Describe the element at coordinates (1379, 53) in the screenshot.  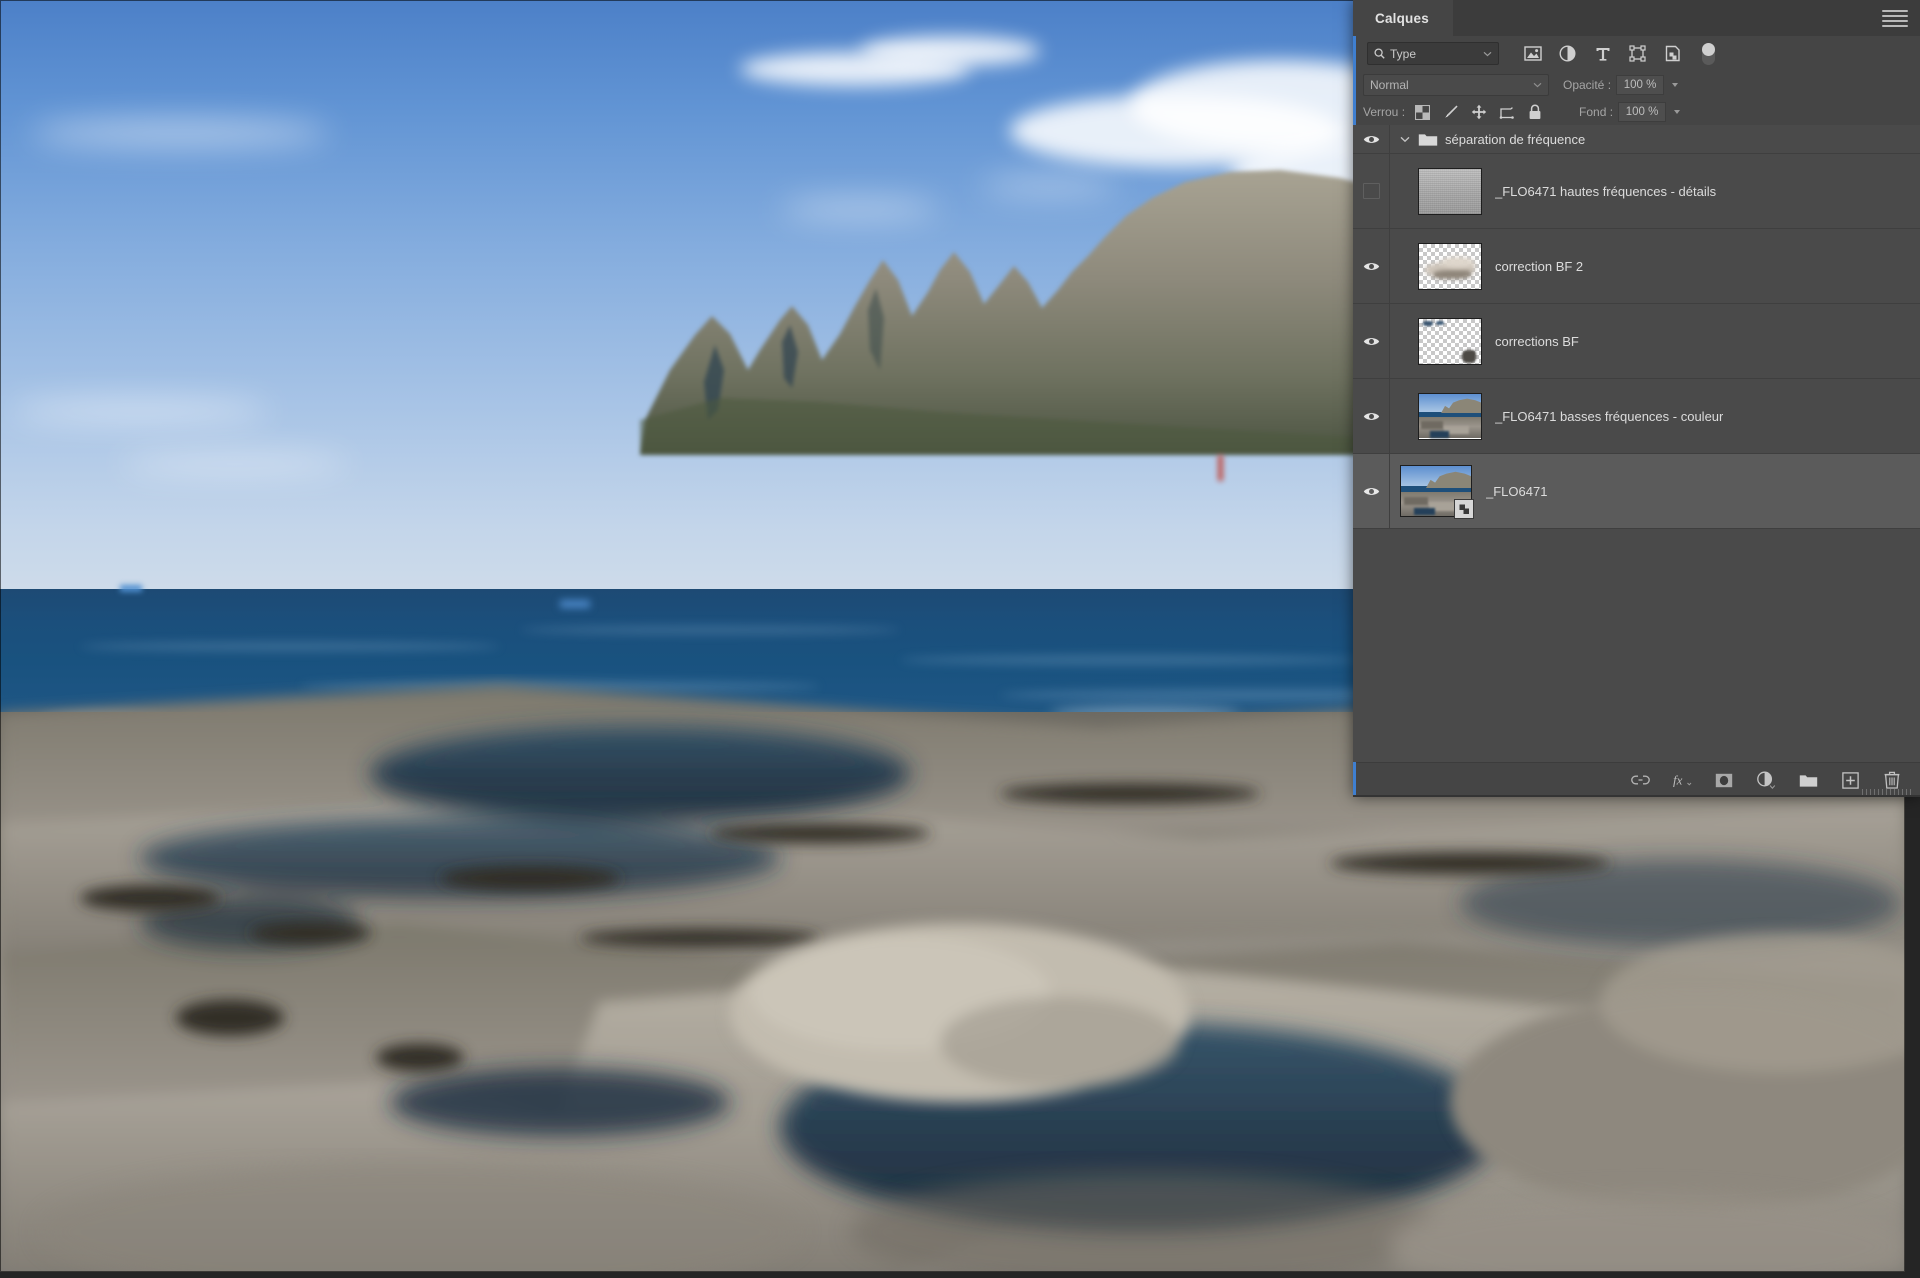
I see `search-icon` at that location.